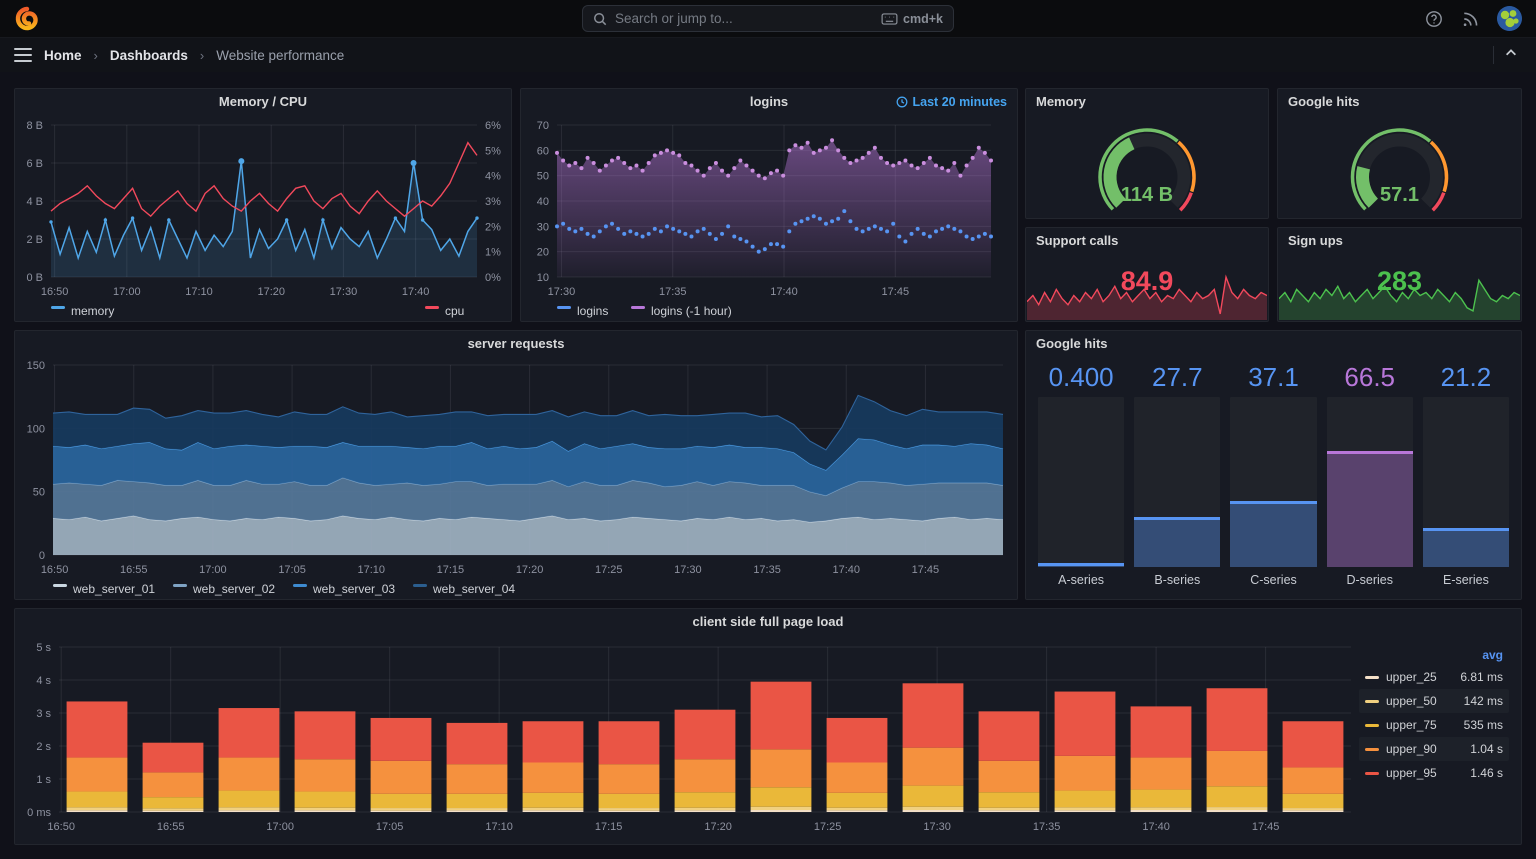  What do you see at coordinates (473, 589) in the screenshot?
I see `axis-label: web_server_04` at bounding box center [473, 589].